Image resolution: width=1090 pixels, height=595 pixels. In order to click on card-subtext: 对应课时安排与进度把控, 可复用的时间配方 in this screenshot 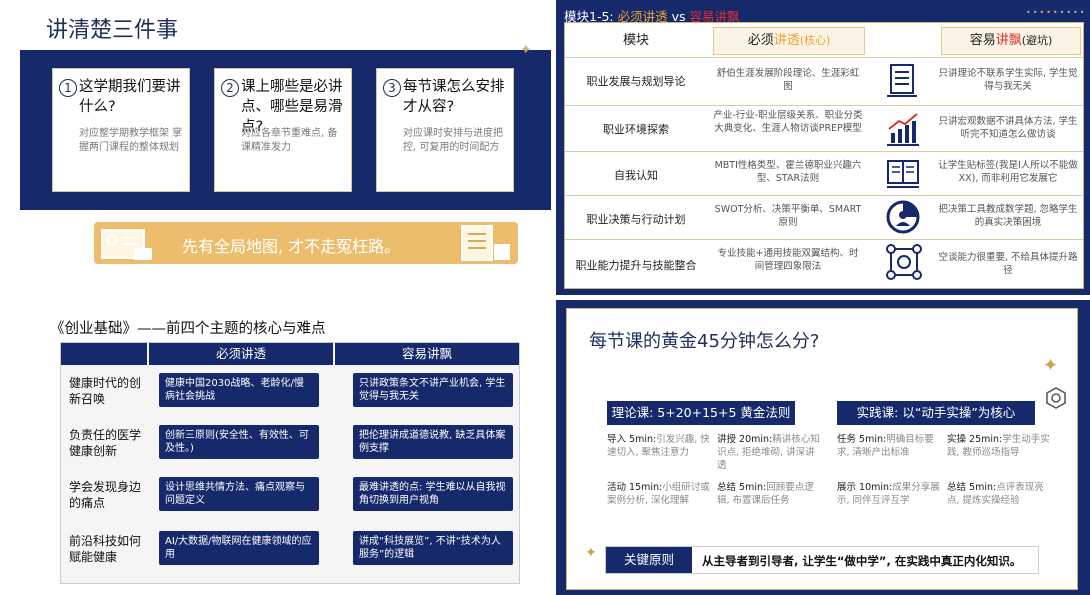, I will do `click(453, 140)`.